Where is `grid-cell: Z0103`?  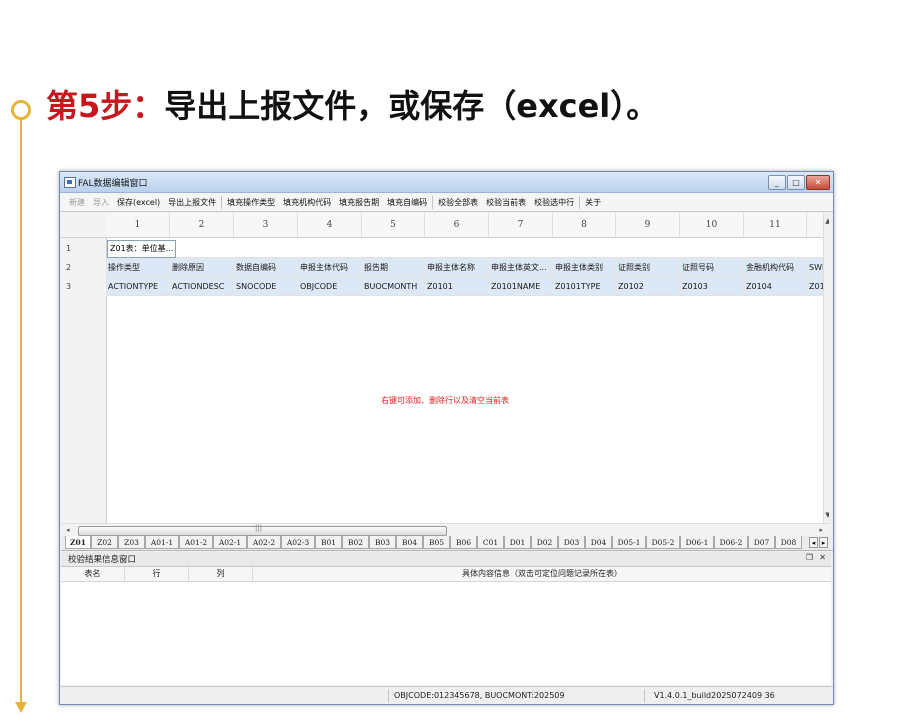
grid-cell: Z0103 is located at coordinates (712, 286).